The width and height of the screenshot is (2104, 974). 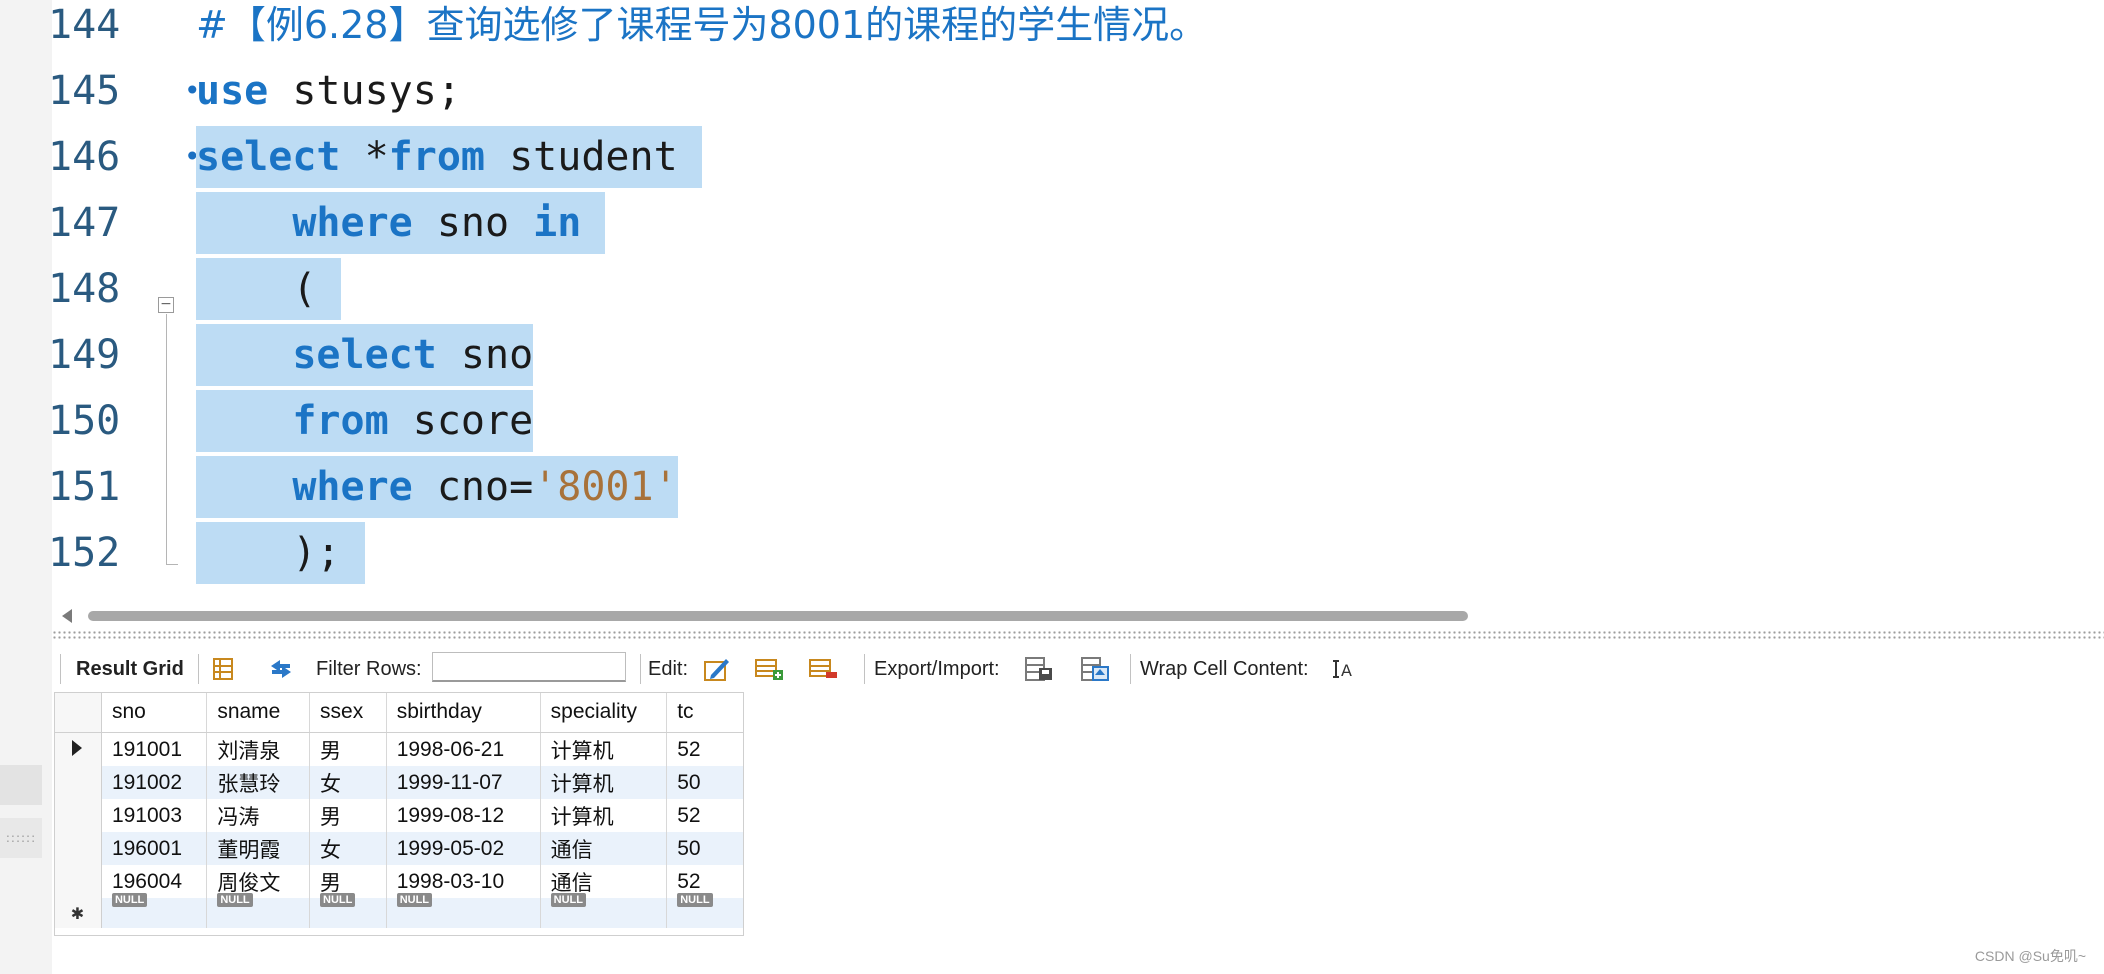 I want to click on new-row-header: ✱, so click(x=78, y=913).